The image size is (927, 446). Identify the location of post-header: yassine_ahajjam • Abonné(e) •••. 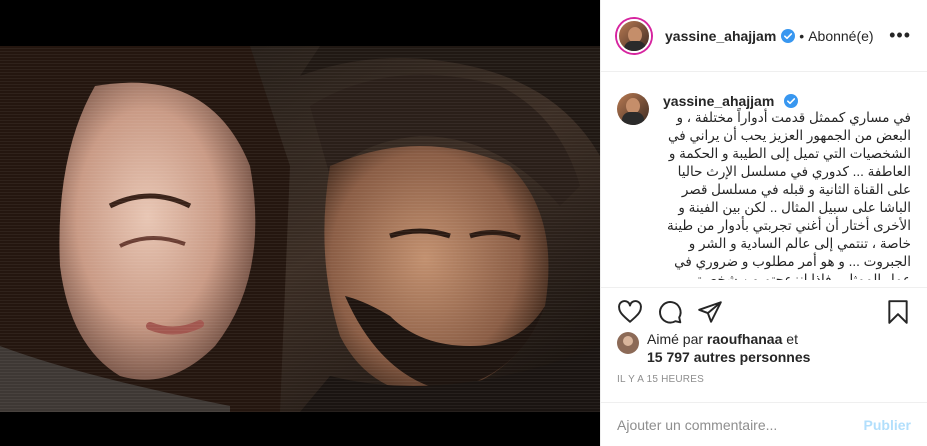
(764, 36).